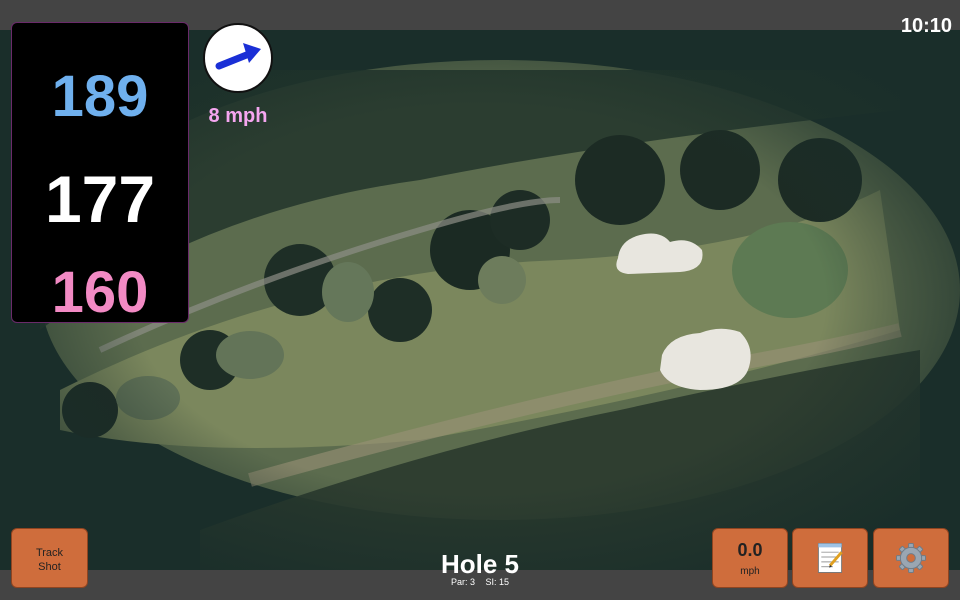 The image size is (960, 600). I want to click on gear-icon, so click(911, 558).